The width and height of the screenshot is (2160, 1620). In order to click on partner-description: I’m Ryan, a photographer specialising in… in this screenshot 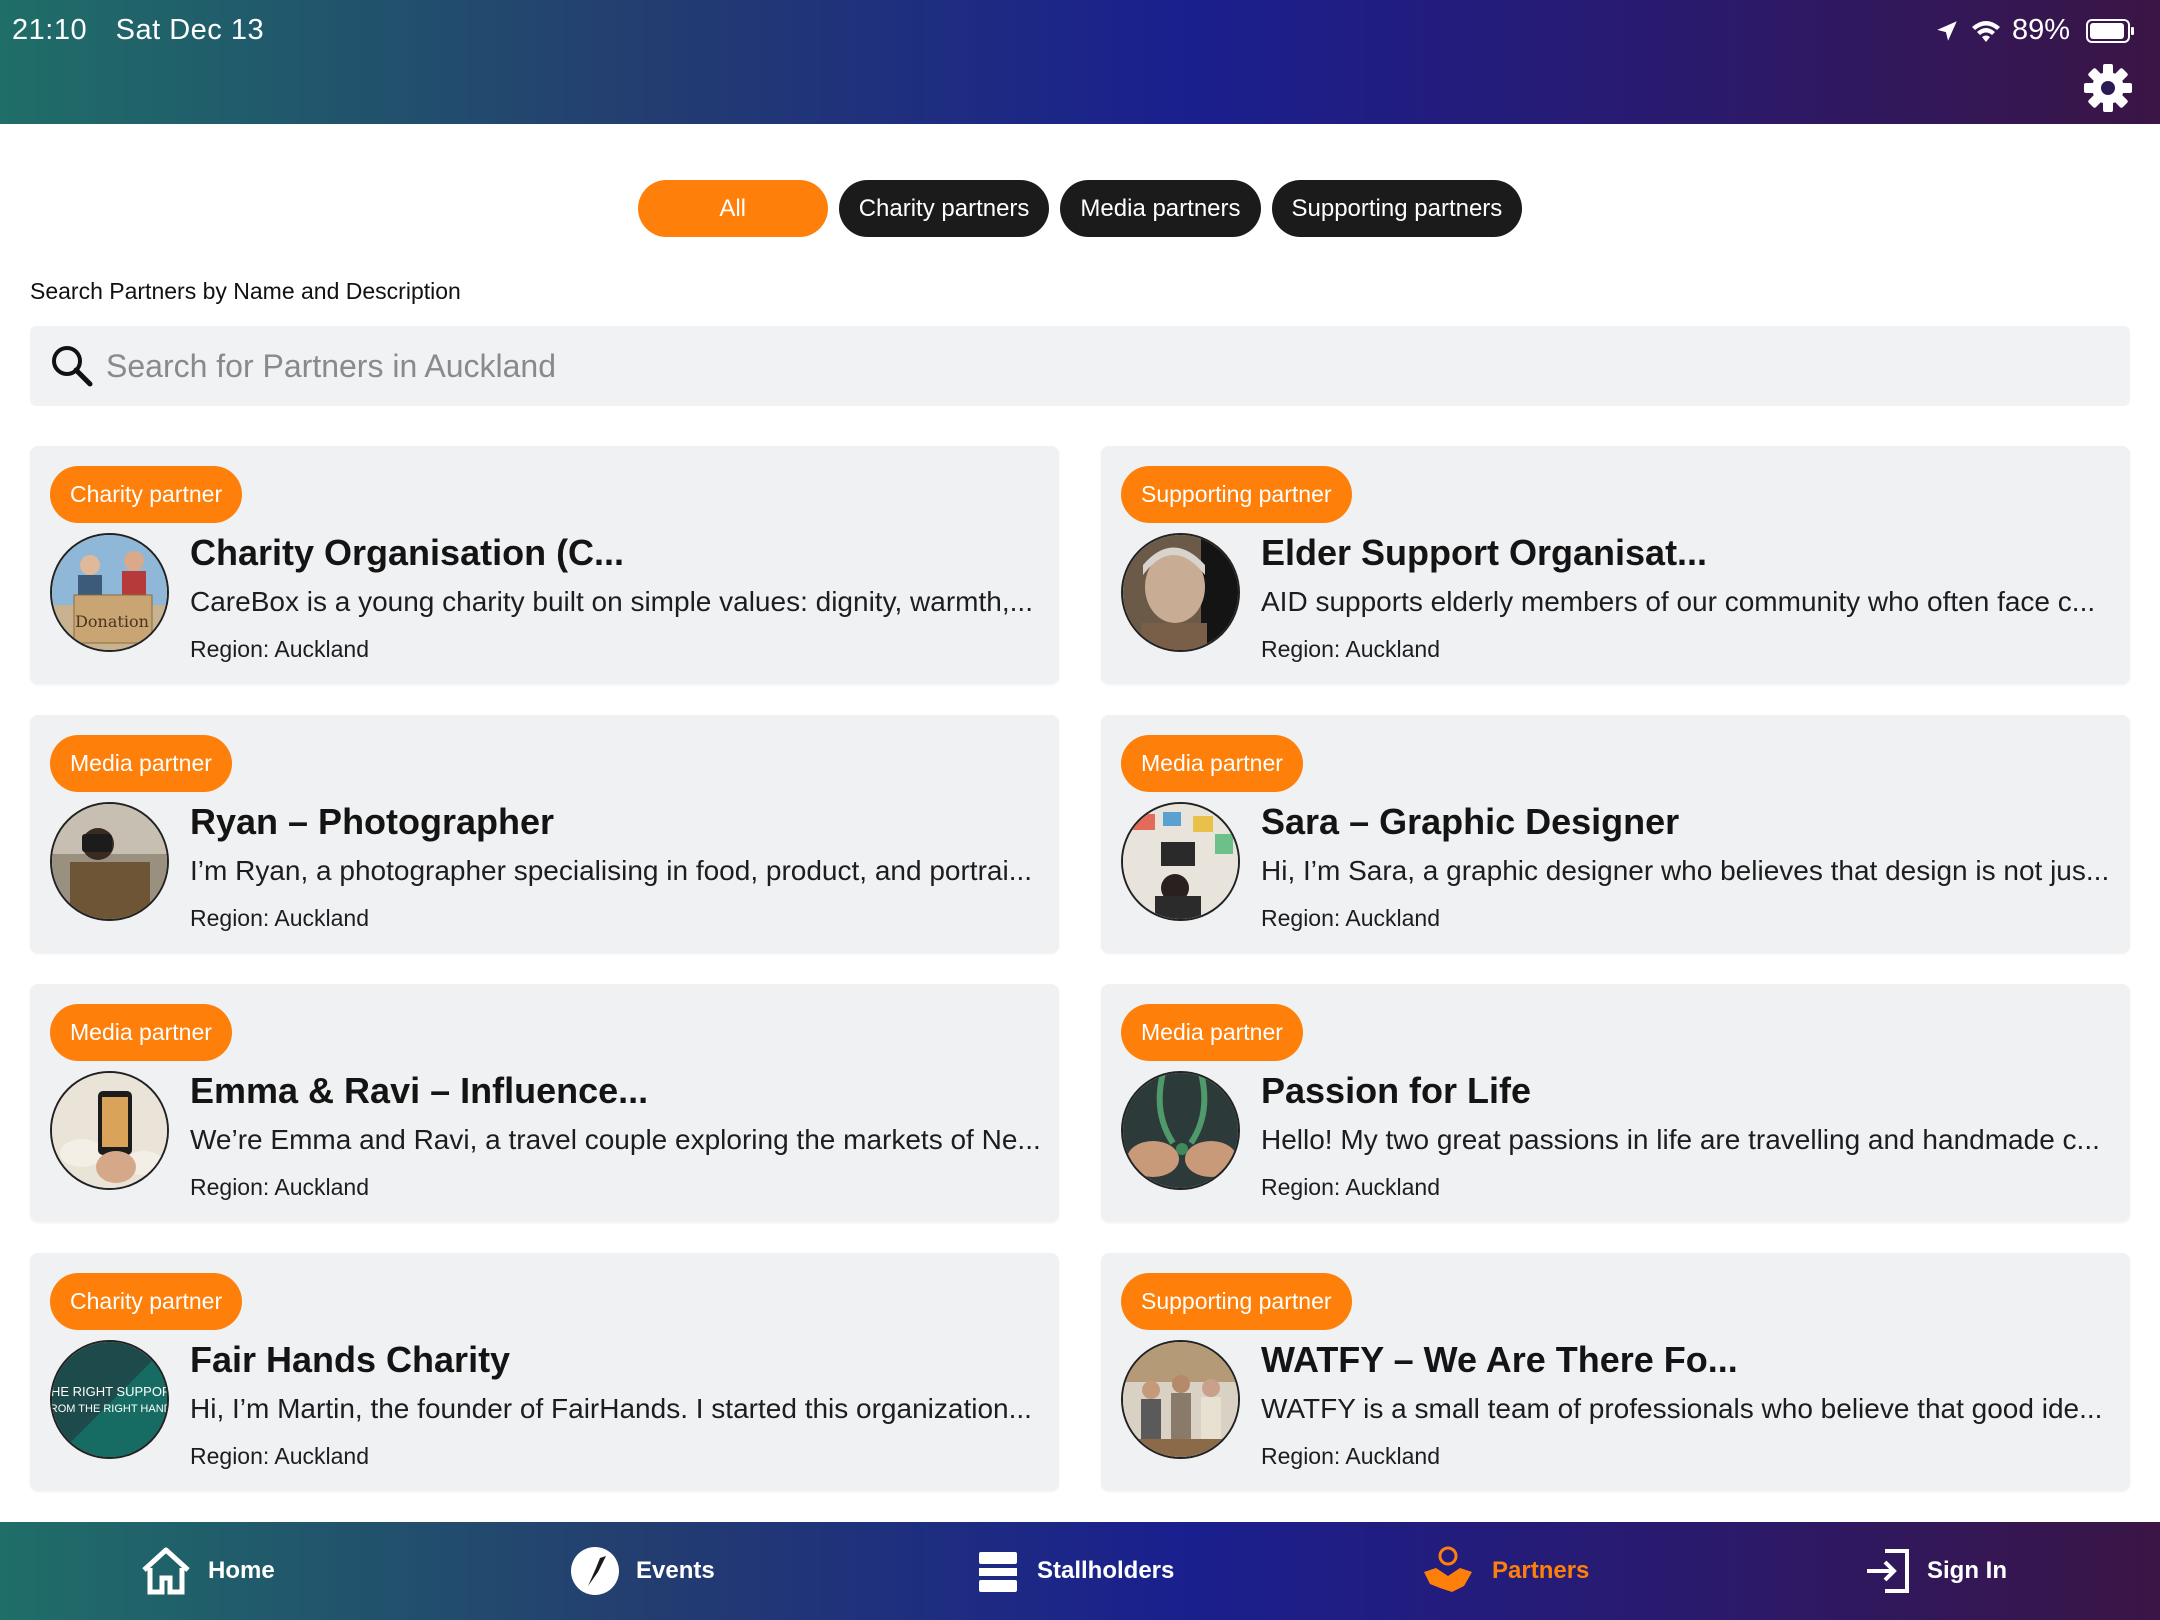, I will do `click(611, 870)`.